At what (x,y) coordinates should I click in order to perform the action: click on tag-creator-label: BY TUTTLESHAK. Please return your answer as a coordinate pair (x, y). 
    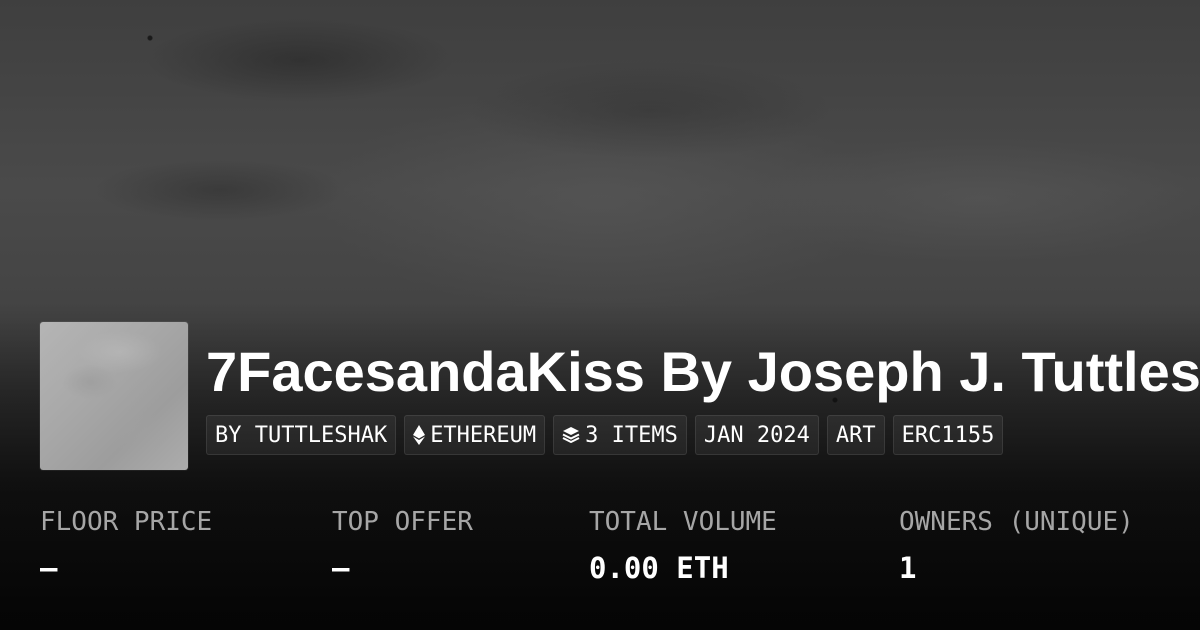
    Looking at the image, I should click on (301, 435).